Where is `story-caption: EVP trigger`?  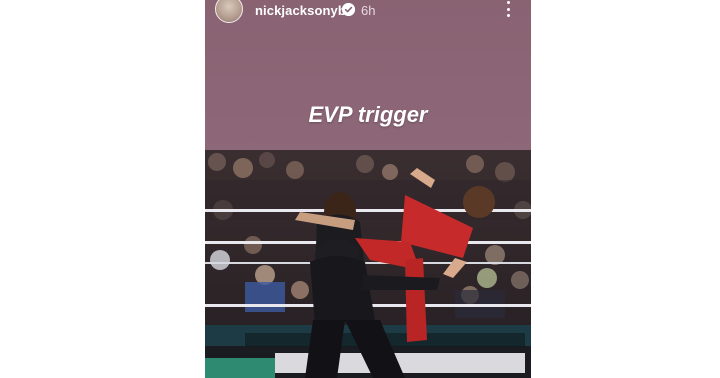
story-caption: EVP trigger is located at coordinates (368, 114).